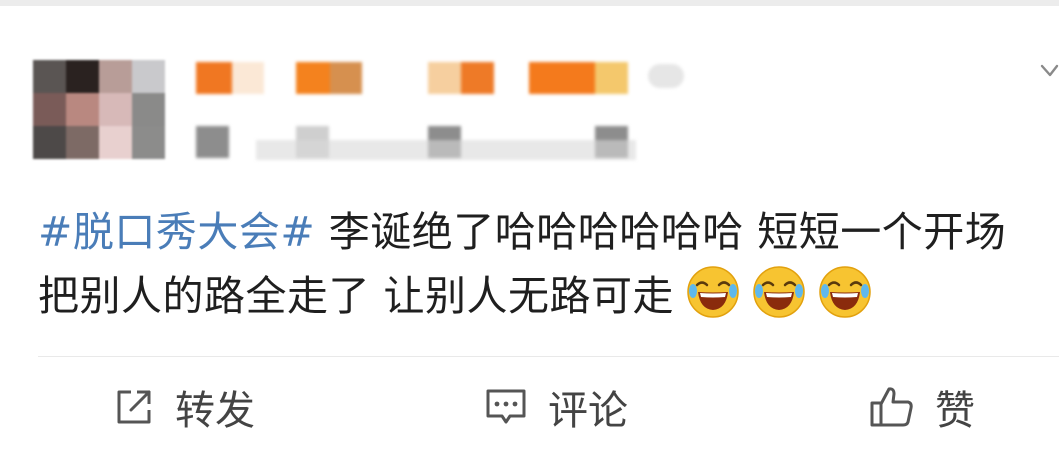 The image size is (1059, 456). I want to click on comment-button: 评论, so click(556, 408).